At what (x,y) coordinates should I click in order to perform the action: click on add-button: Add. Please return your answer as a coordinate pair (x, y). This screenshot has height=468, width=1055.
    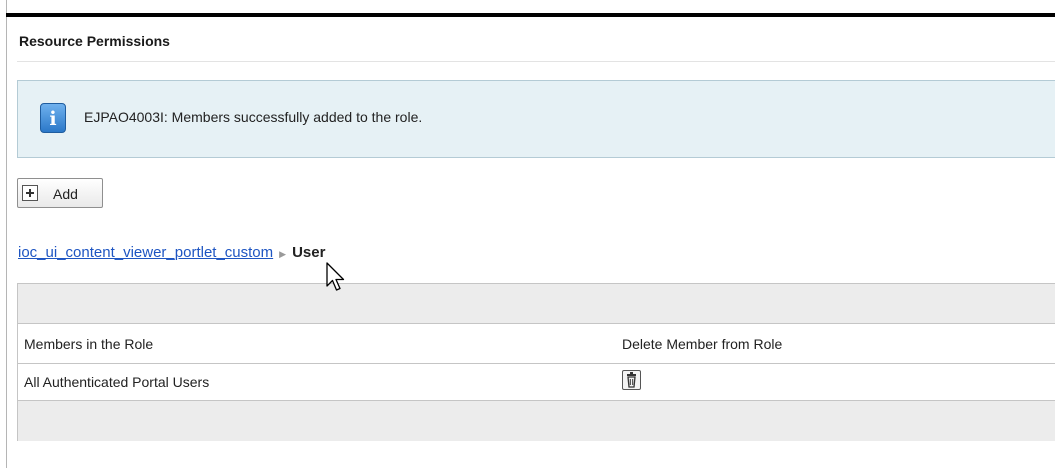
    Looking at the image, I should click on (60, 193).